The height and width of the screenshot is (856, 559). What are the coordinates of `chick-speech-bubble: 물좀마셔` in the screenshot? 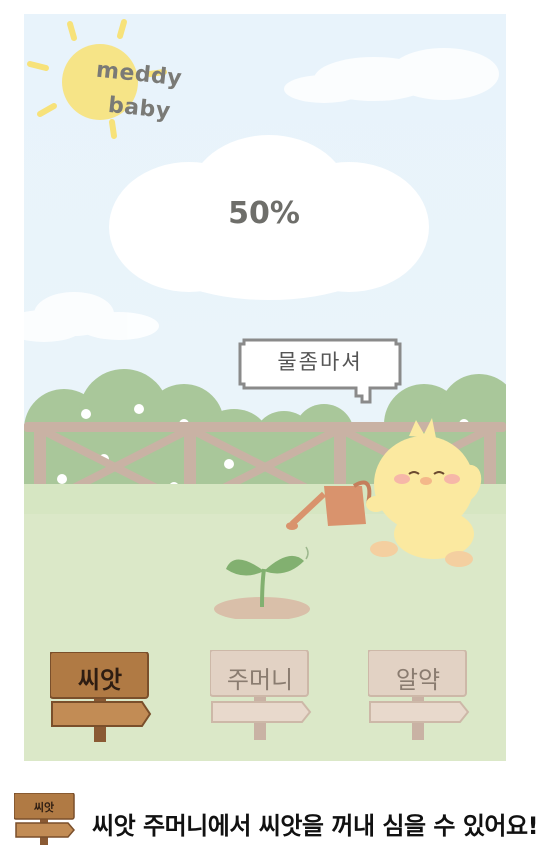 It's located at (320, 370).